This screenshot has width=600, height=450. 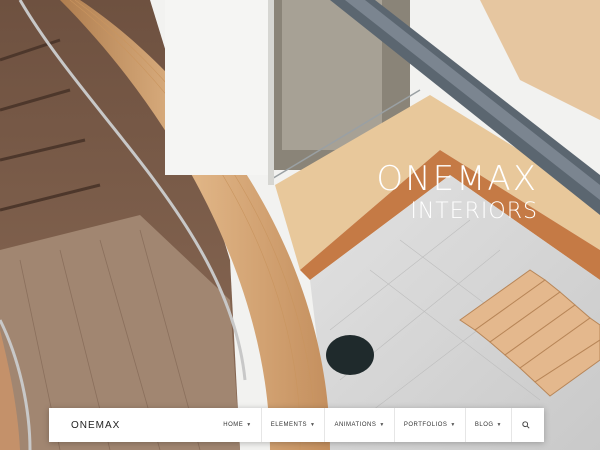 I want to click on menu-item-label: HOME, so click(x=233, y=425).